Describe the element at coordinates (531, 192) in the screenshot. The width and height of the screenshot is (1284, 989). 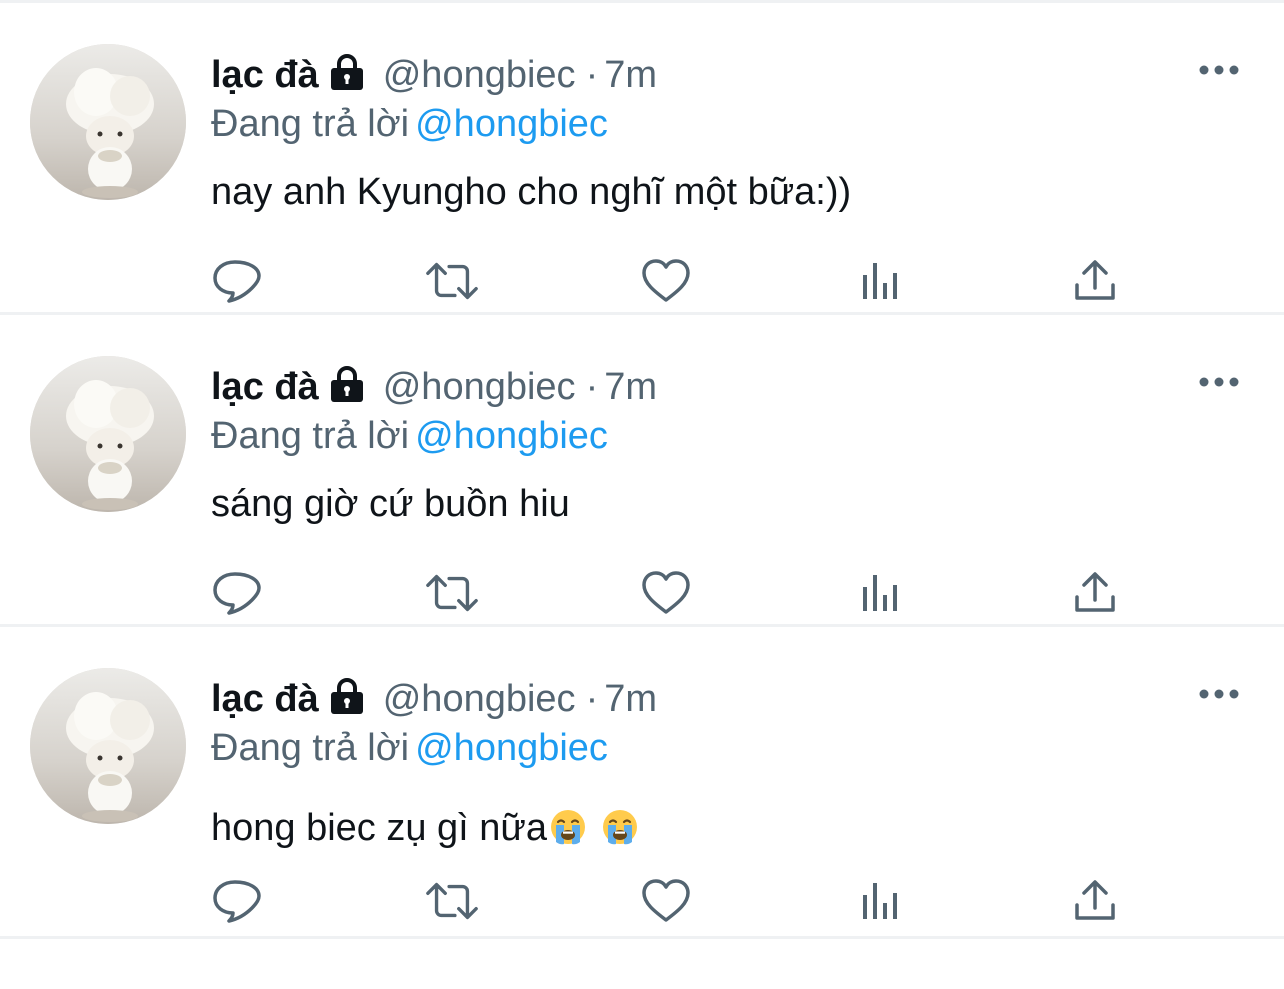
I see `tweet-text: nay anh Kyungho cho nghĩ một bữa:))` at that location.